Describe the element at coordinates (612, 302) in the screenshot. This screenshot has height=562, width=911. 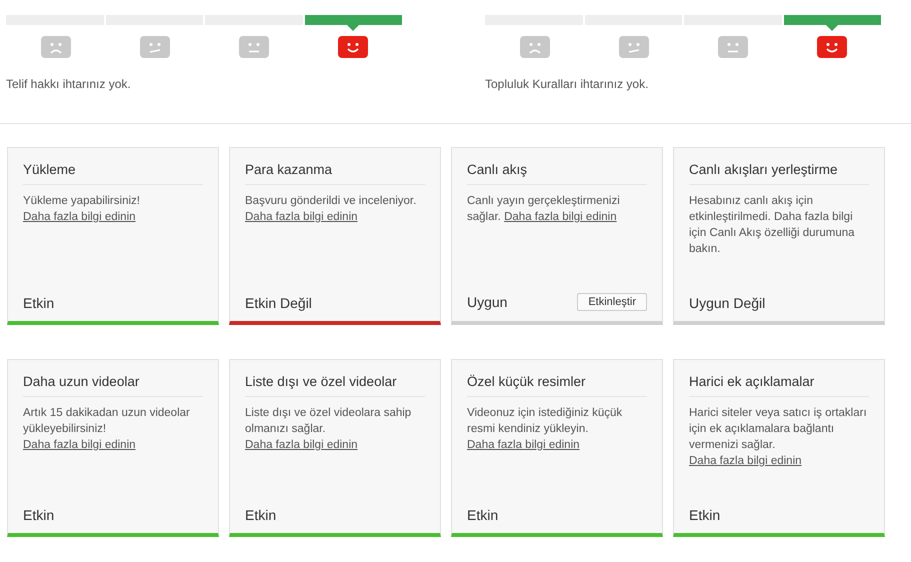
I see `enable-button: Etkinleştir` at that location.